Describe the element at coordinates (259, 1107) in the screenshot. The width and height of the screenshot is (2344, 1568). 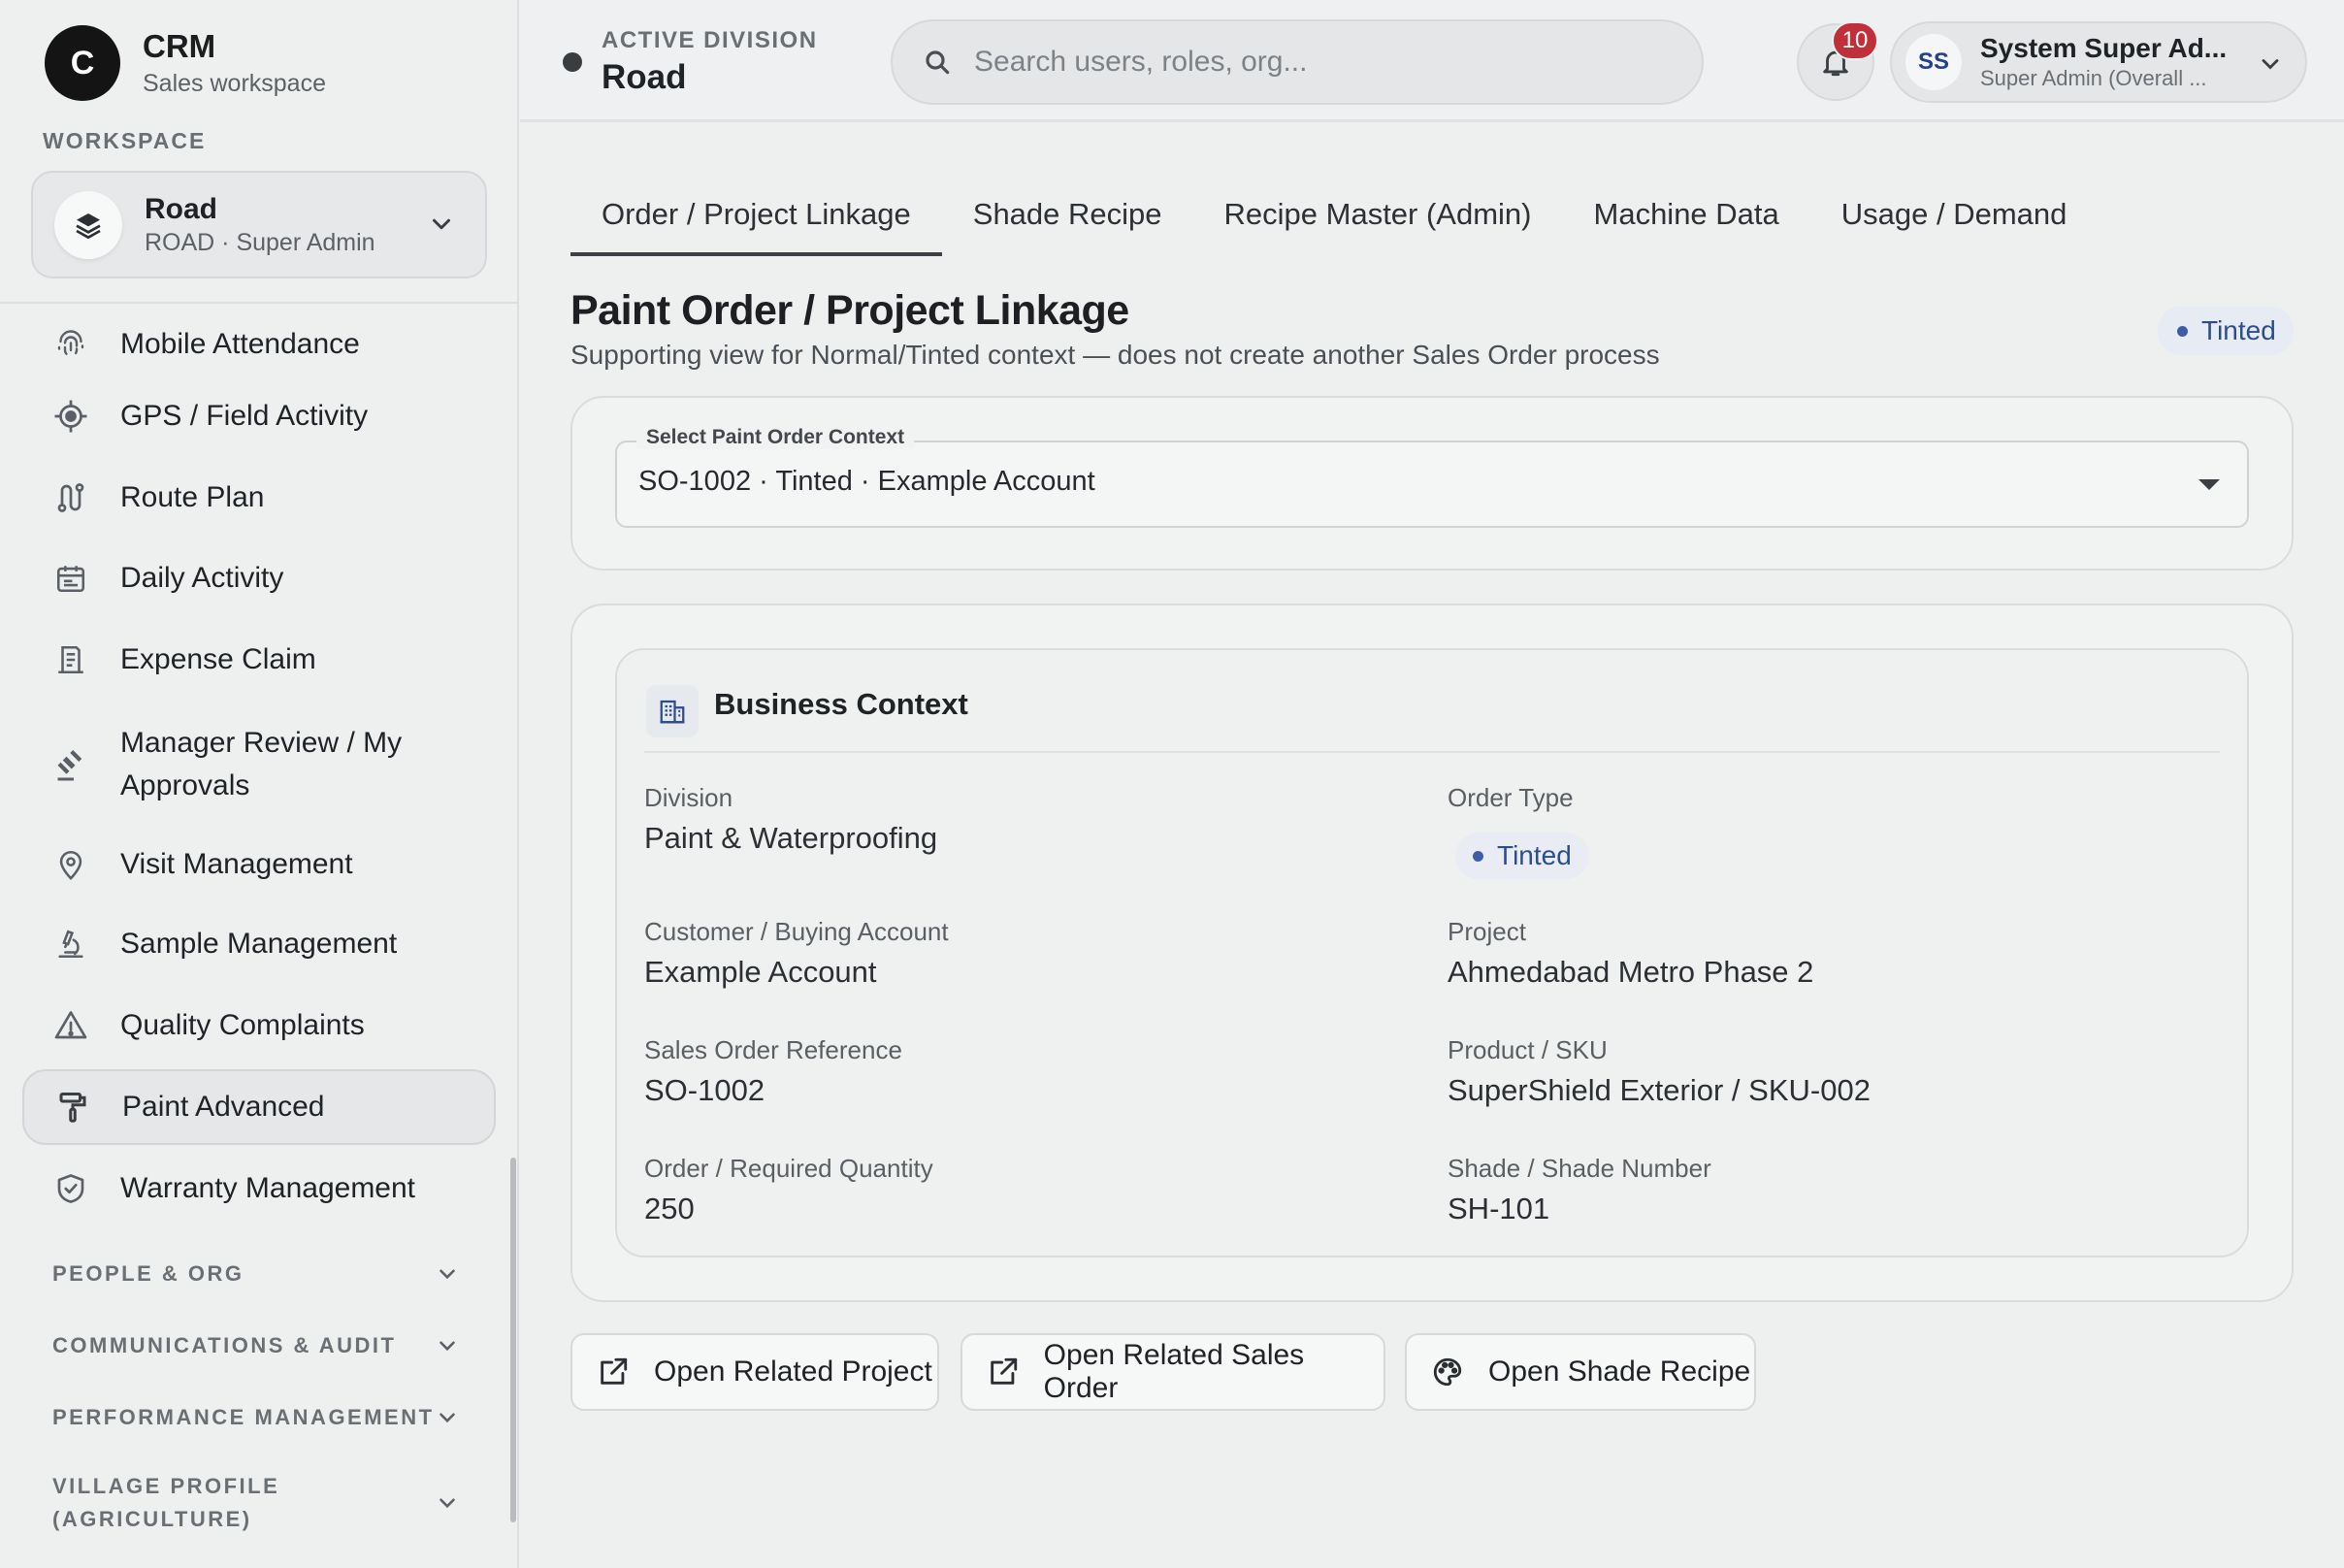
I see `sidebar-item-paint-advanced: Paint Advanced` at that location.